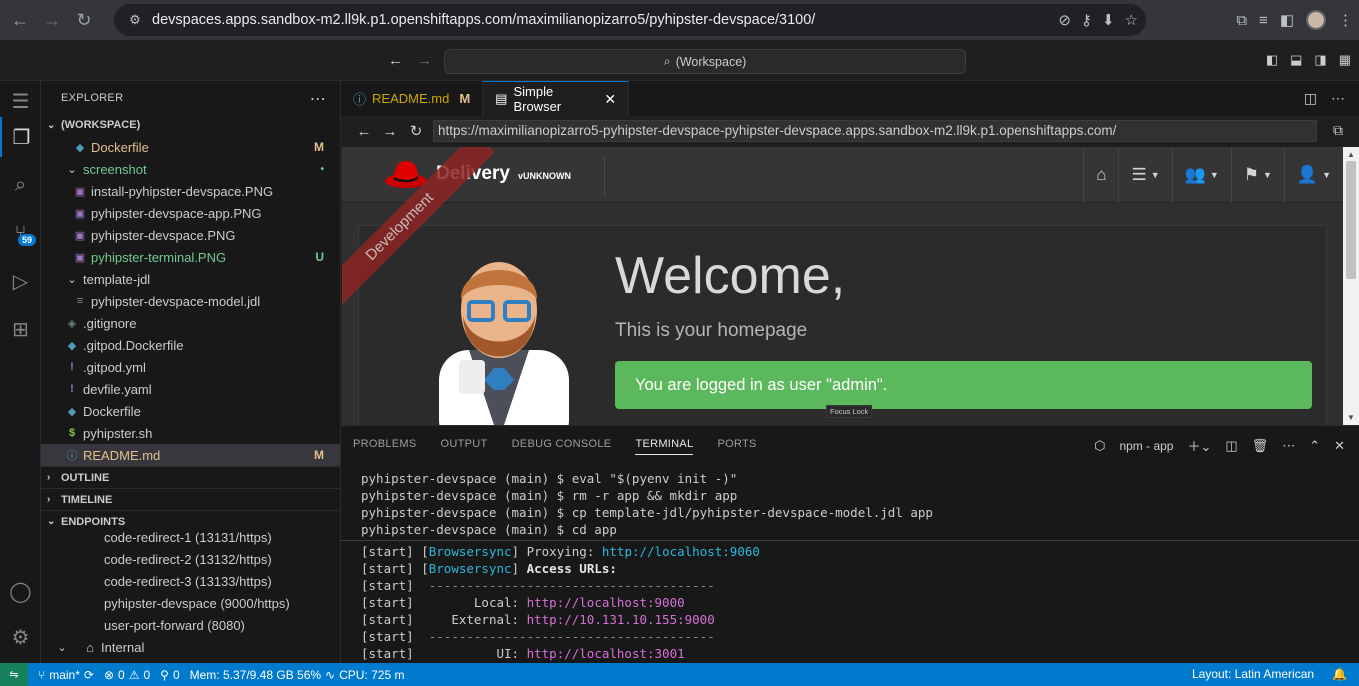  Describe the element at coordinates (1316, 20) in the screenshot. I see `profile-avatar` at that location.